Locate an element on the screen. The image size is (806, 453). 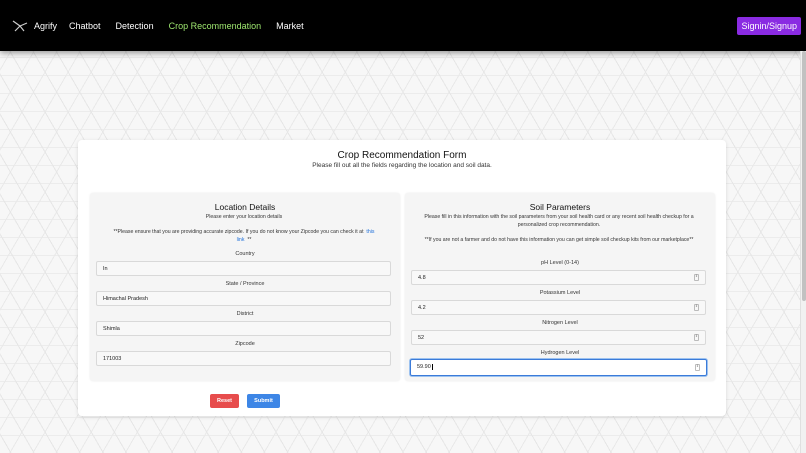
location-subtitle: Please enter your location details is located at coordinates (244, 217).